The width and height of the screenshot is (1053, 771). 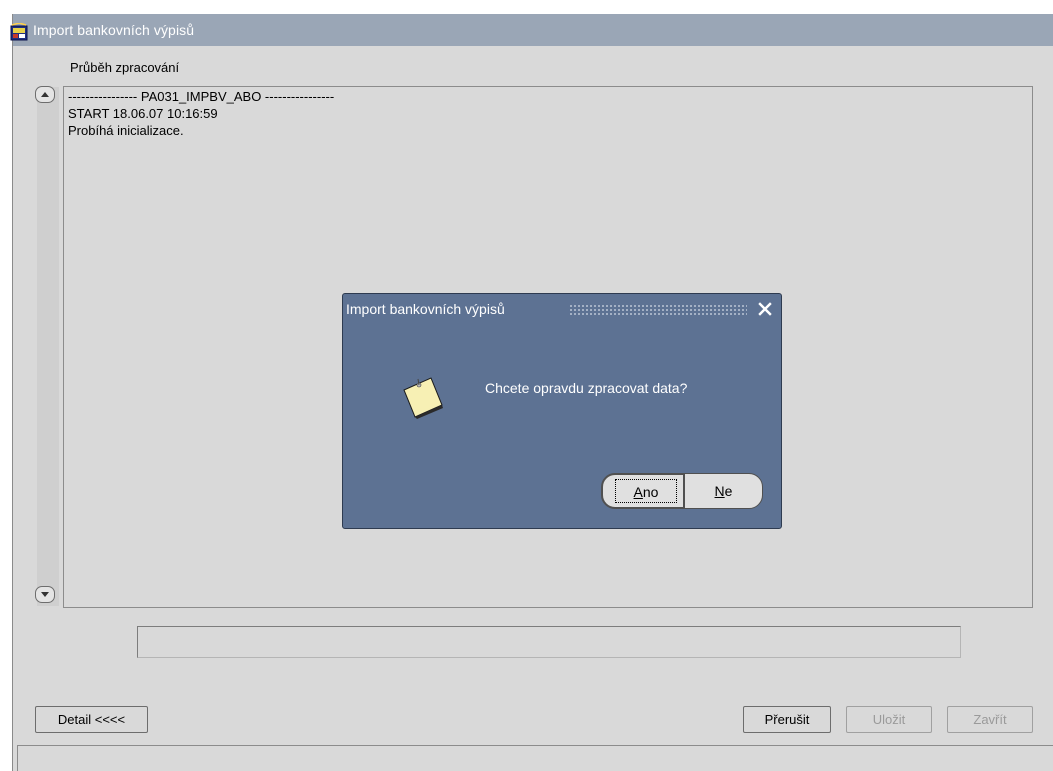 I want to click on chevron-up-icon, so click(x=45, y=94).